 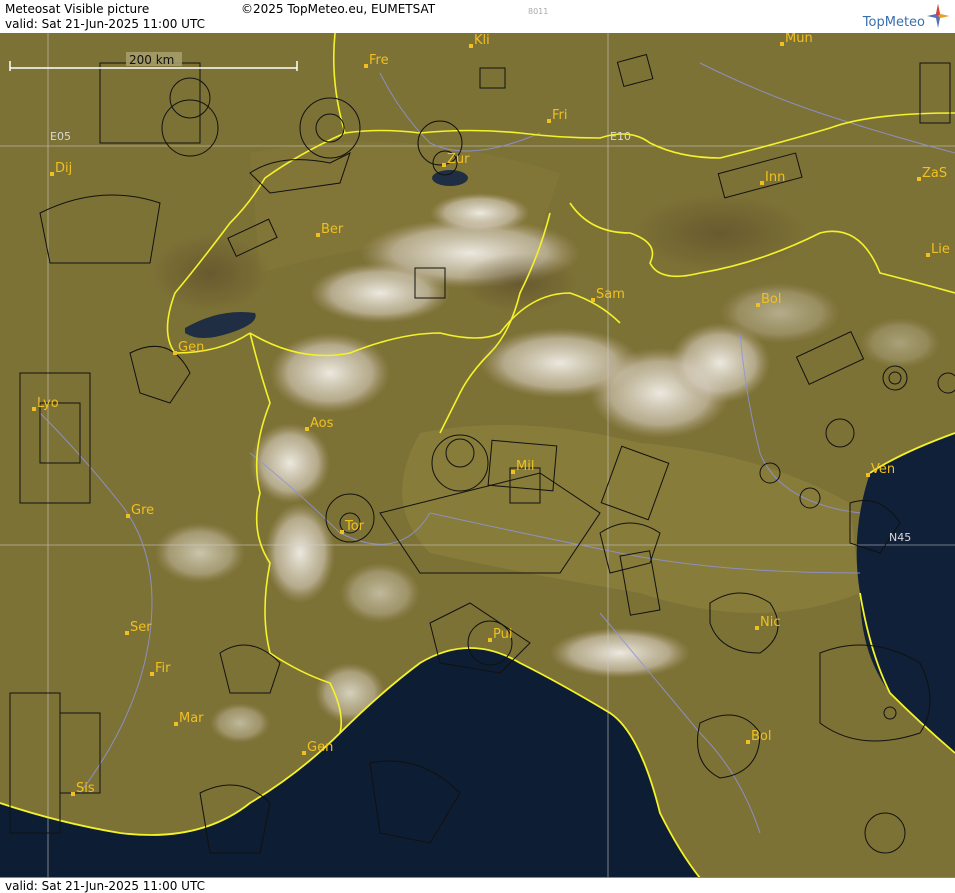 What do you see at coordinates (940, 249) in the screenshot?
I see `city-label: Lie` at bounding box center [940, 249].